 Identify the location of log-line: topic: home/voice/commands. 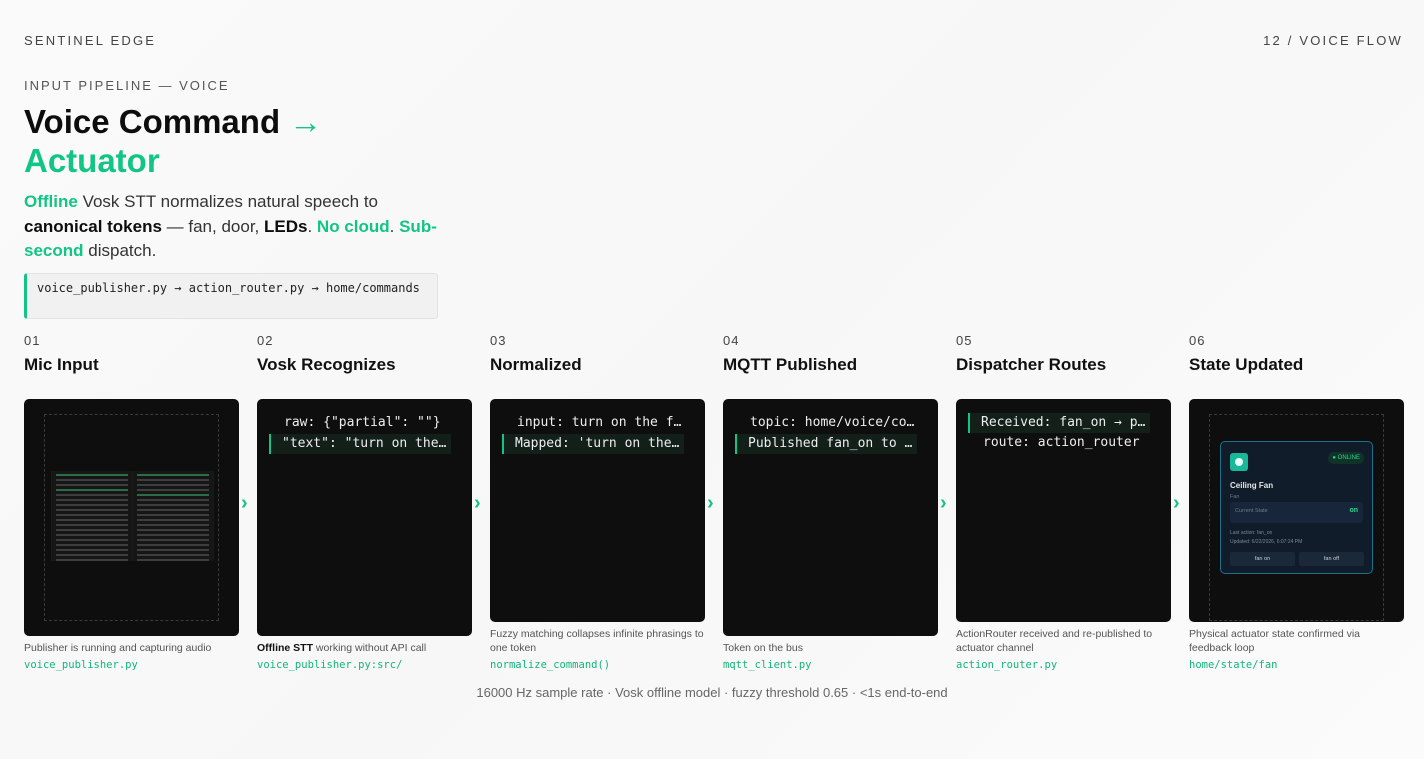
(833, 422).